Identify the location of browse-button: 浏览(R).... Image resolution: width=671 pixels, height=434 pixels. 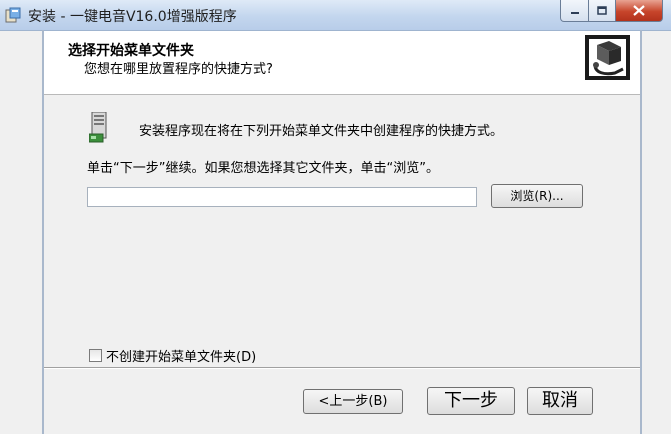
(537, 196).